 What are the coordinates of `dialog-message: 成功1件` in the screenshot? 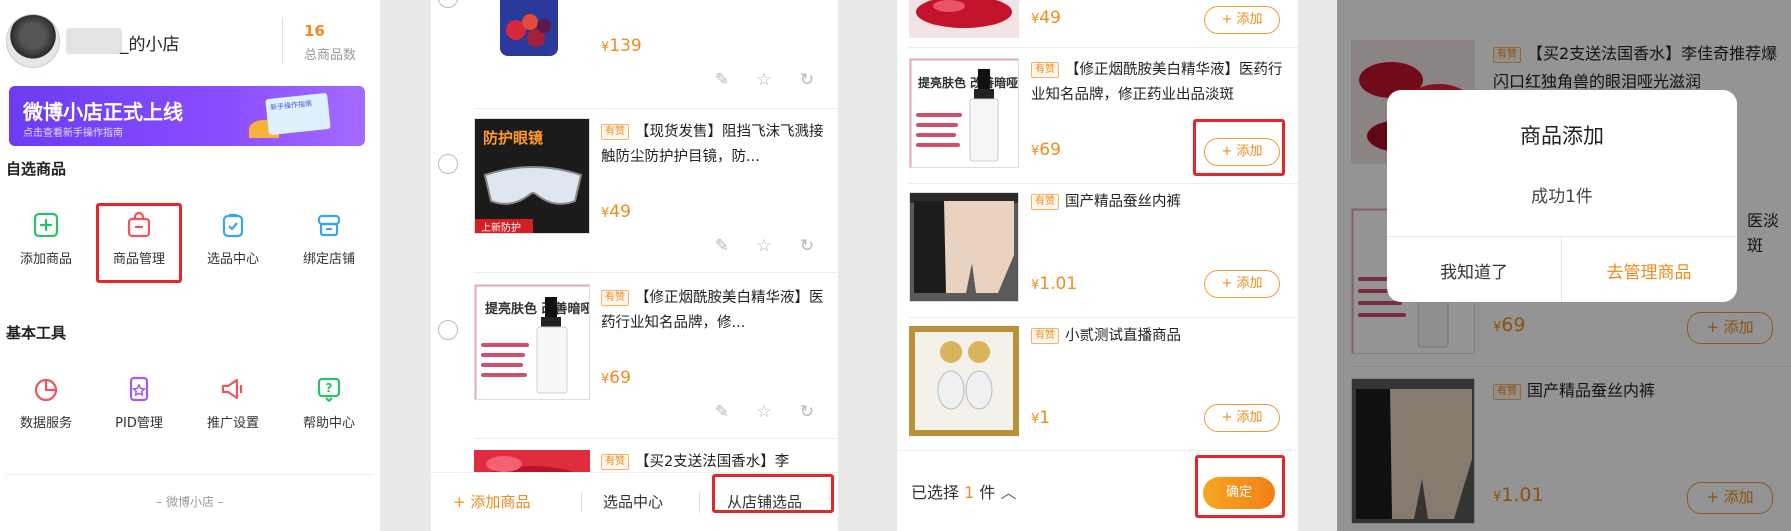 It's located at (1562, 197).